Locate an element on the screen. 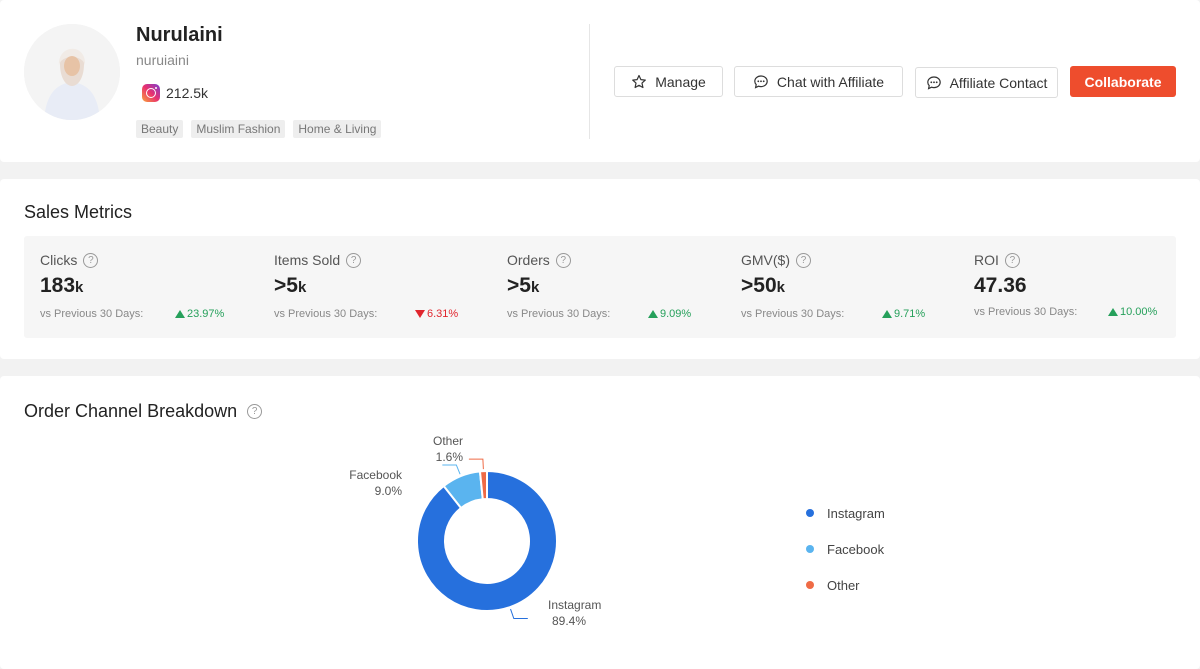  metric-change: 9.09% is located at coordinates (669, 314).